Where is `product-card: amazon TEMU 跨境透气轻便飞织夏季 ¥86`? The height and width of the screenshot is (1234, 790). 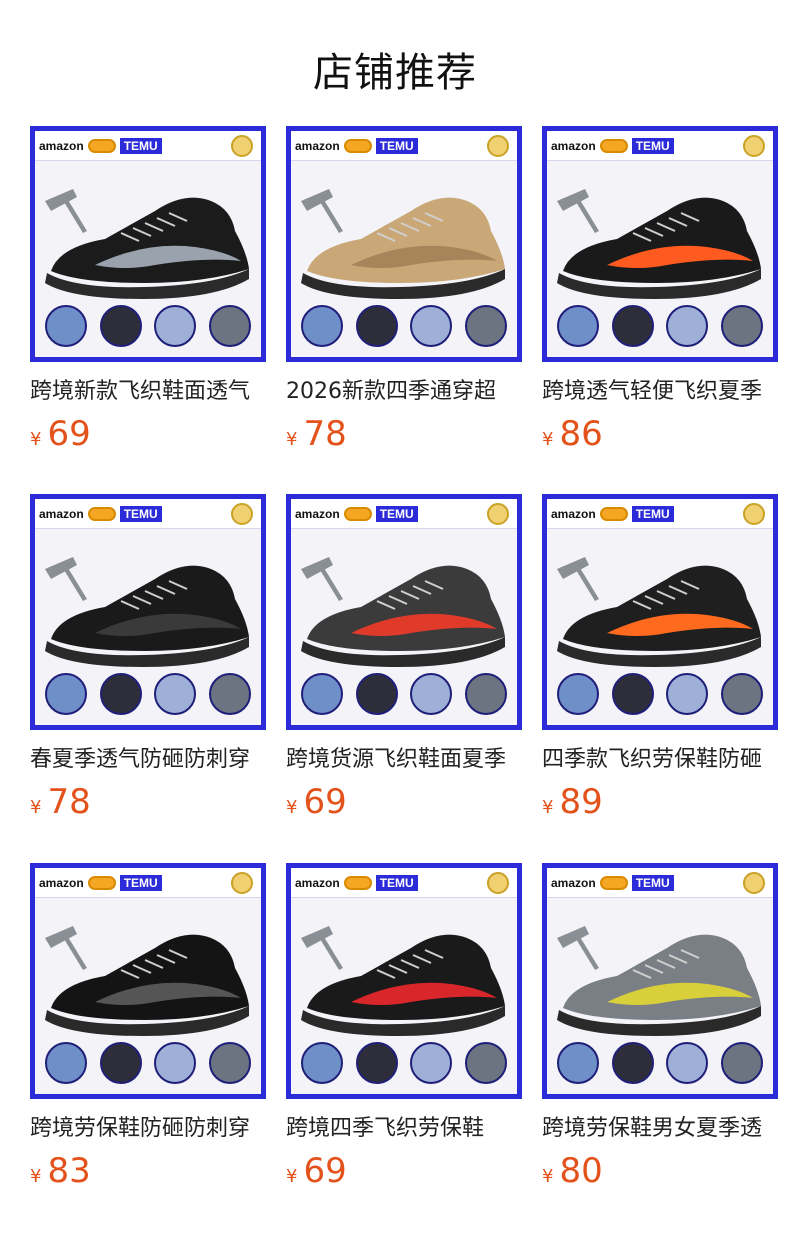 product-card: amazon TEMU 跨境透气轻便飞织夏季 ¥86 is located at coordinates (660, 290).